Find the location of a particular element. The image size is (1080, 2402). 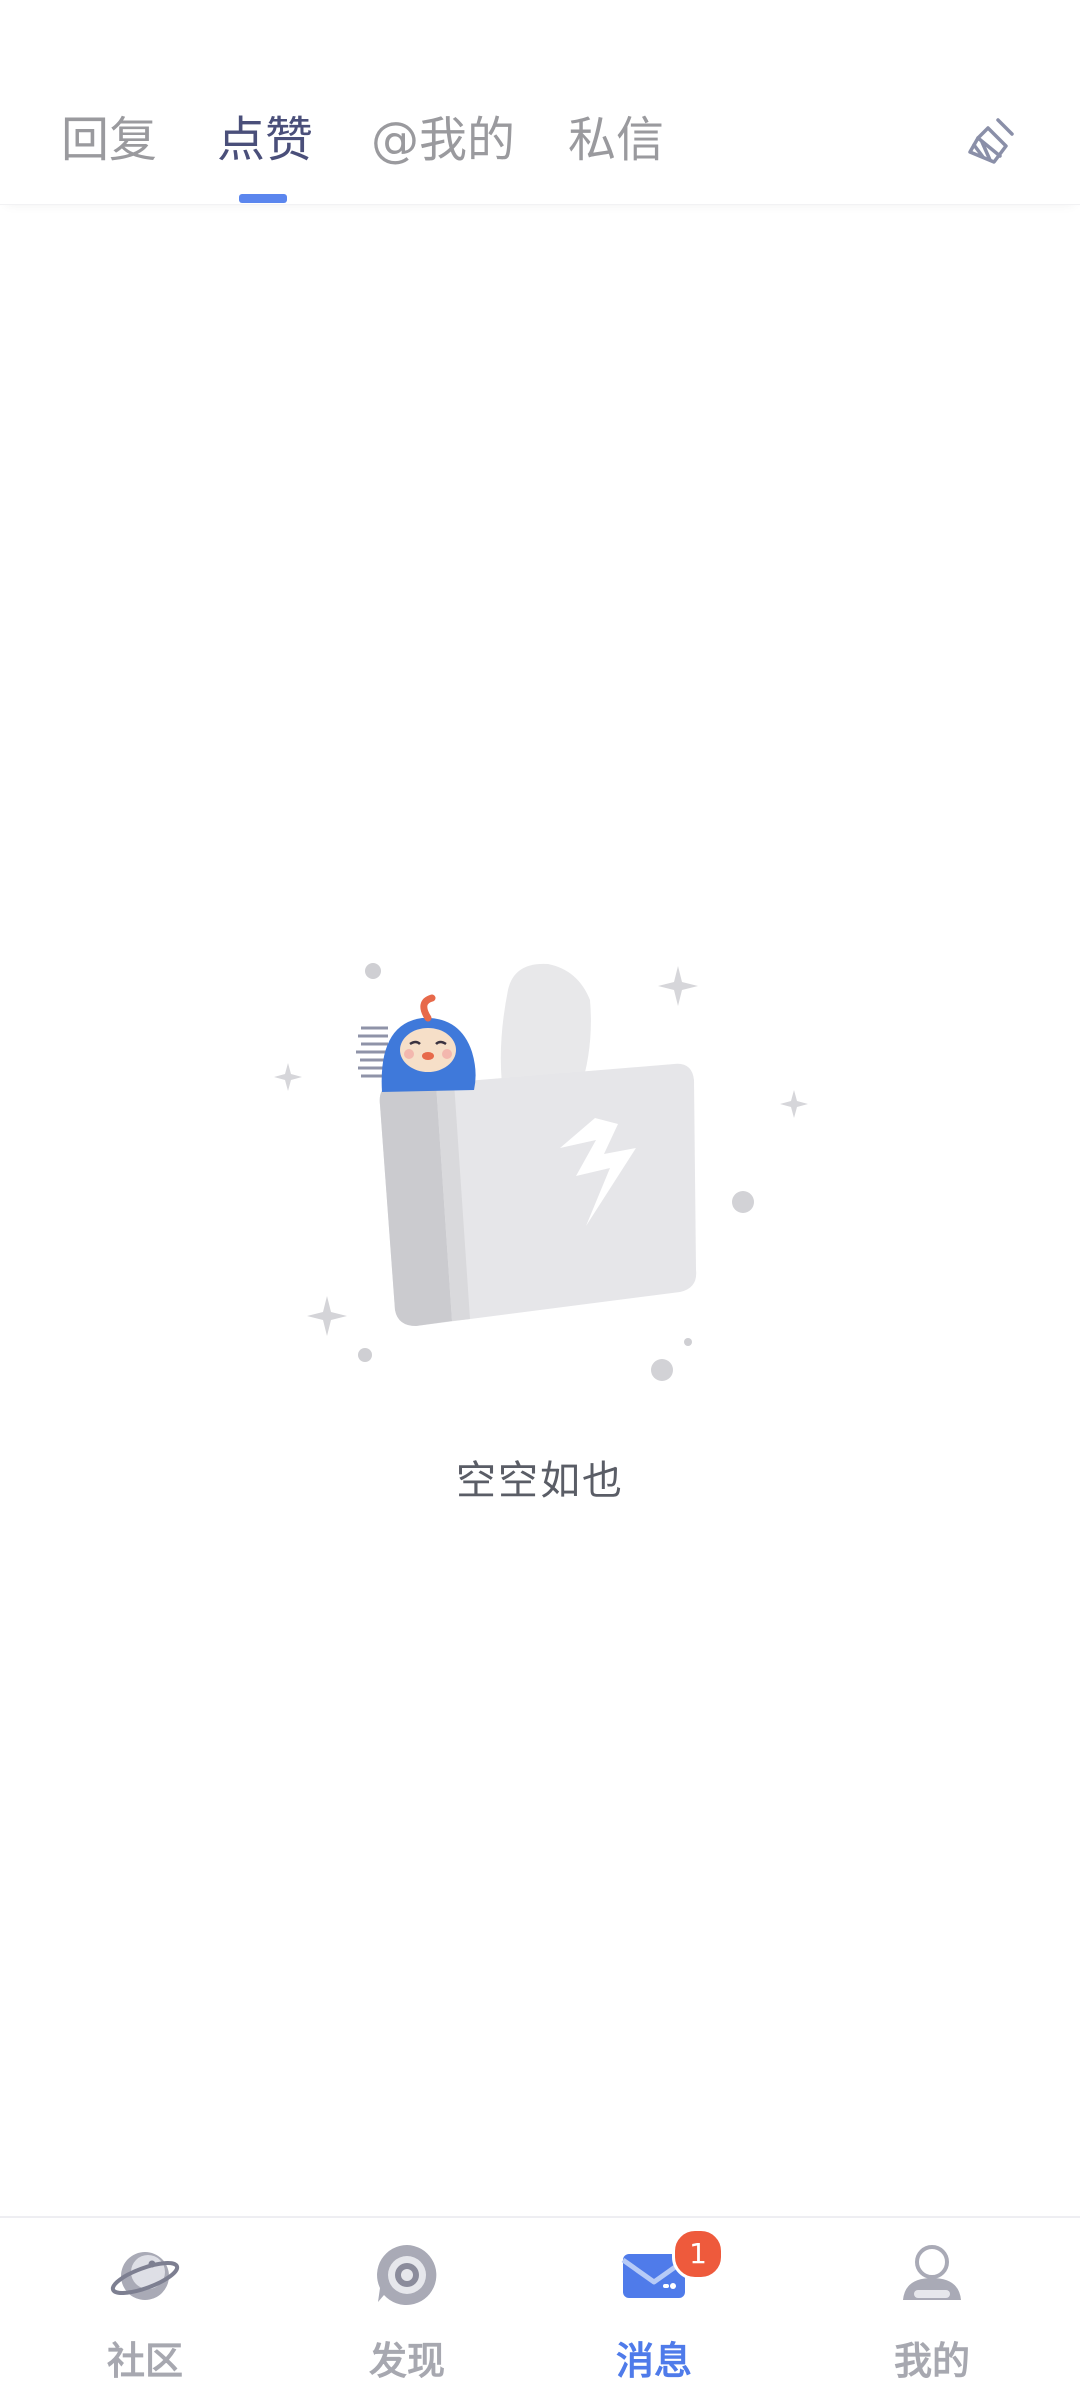

nav-item-discover: 发现 is located at coordinates (407, 2310).